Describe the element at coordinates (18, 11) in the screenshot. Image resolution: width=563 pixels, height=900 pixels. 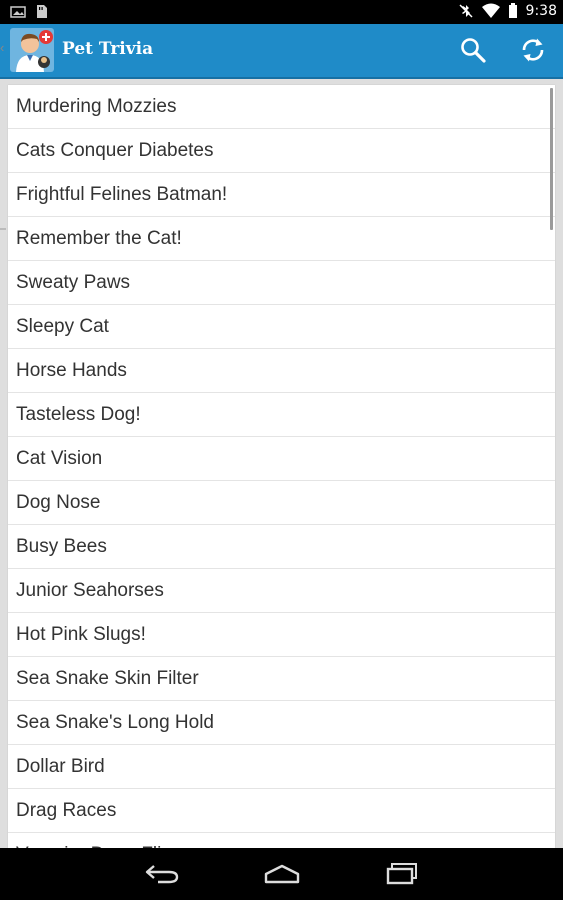
I see `notification-photo-icon` at that location.